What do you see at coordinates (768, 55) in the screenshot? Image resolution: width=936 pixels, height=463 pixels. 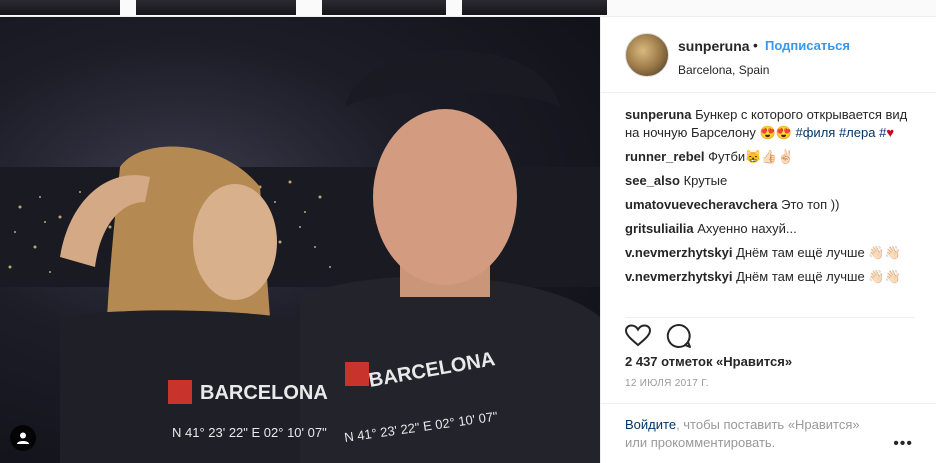 I see `post-header: sunperuna • Подписаться Barcelona, Spain` at bounding box center [768, 55].